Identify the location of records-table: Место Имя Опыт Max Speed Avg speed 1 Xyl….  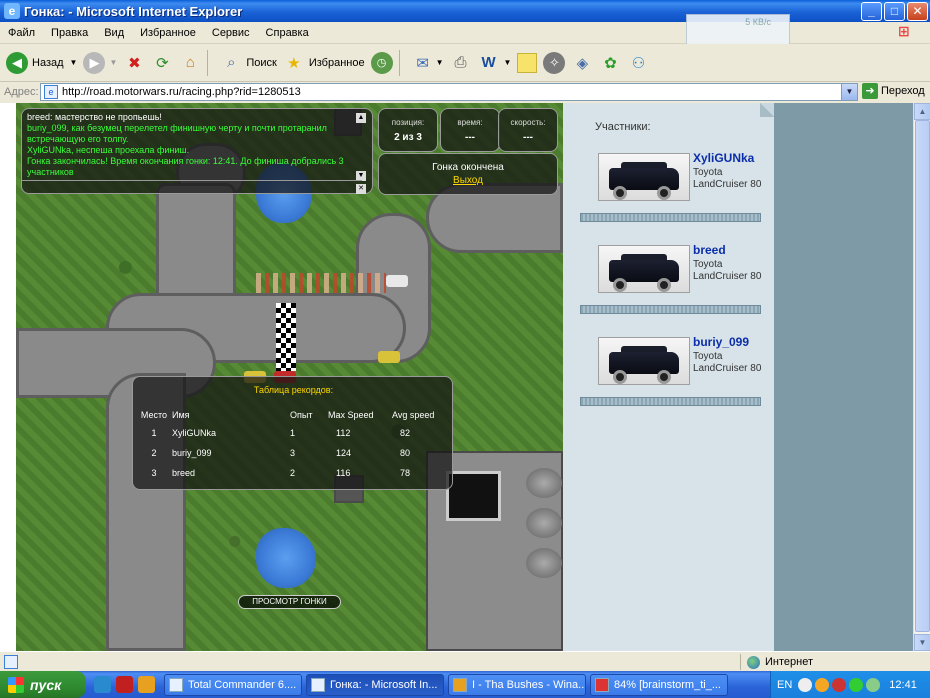
(293, 445).